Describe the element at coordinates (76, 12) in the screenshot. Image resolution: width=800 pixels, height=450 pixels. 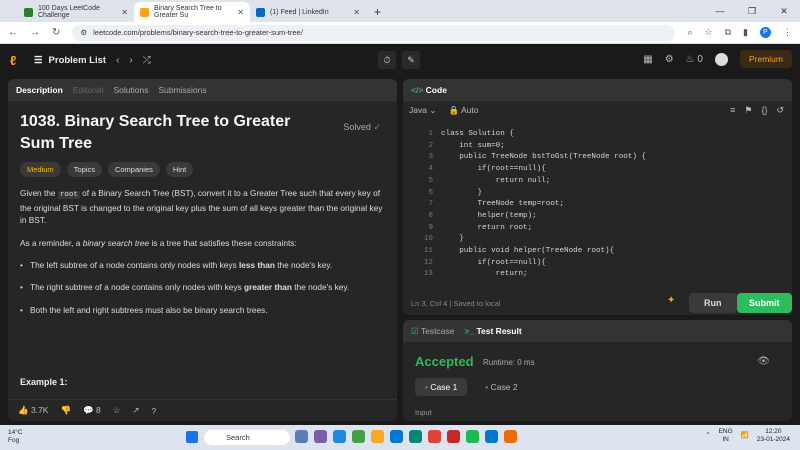
I see `browser-tab: 100 Days LeetCode Challenge ✕` at that location.